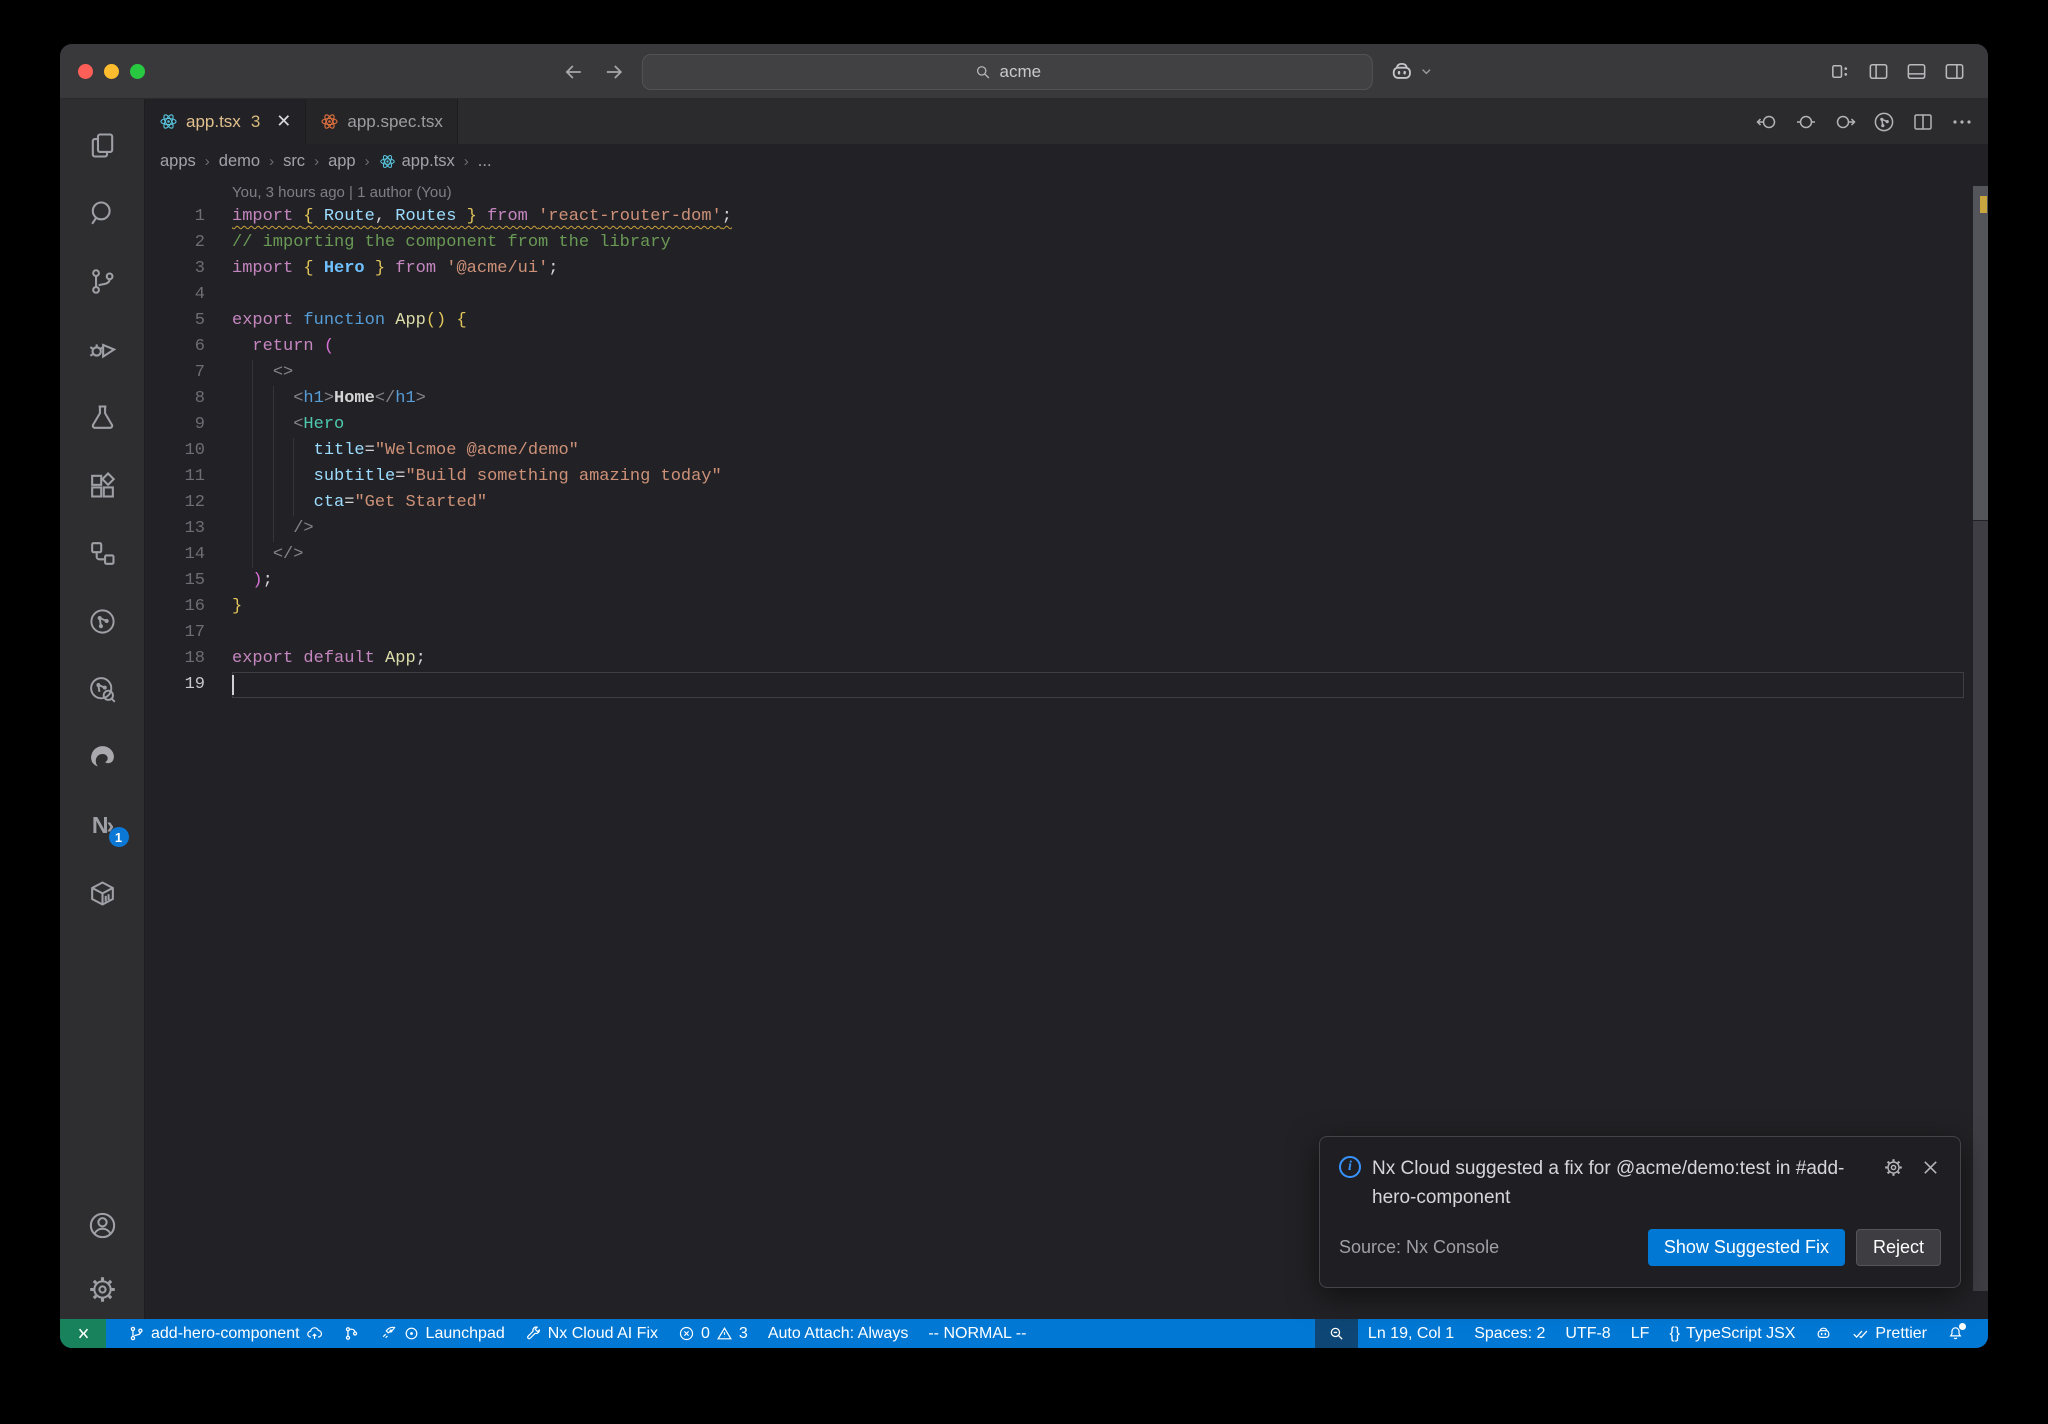 The height and width of the screenshot is (1424, 2048). What do you see at coordinates (442, 1333) in the screenshot?
I see `launchpad-item: Launchpad` at bounding box center [442, 1333].